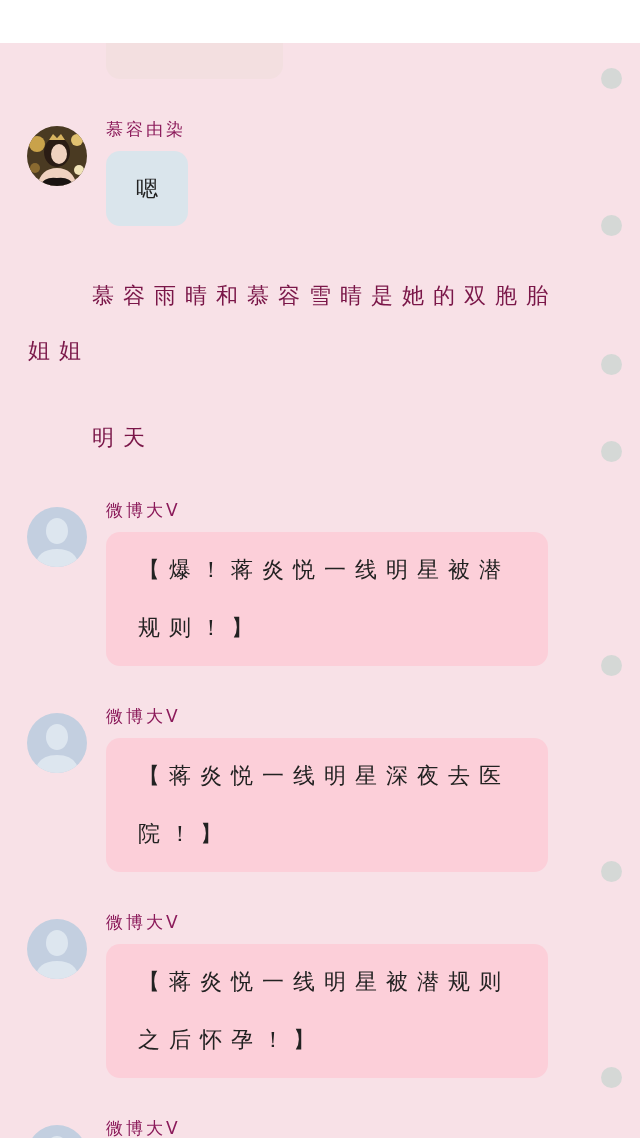  What do you see at coordinates (123, 438) in the screenshot?
I see `narration-text: 明天` at bounding box center [123, 438].